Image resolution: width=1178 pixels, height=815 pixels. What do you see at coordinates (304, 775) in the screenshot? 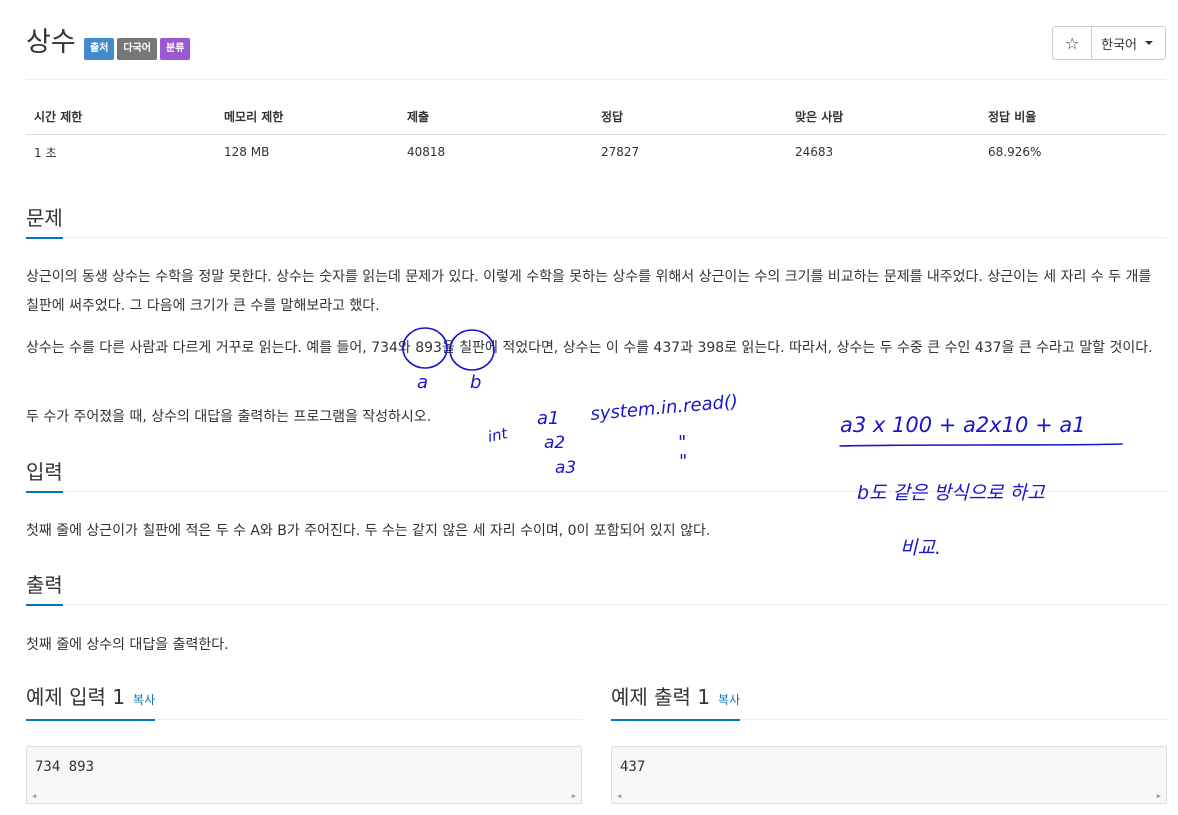
I see `sample-input-box: 734 893 ◀ ▶` at bounding box center [304, 775].